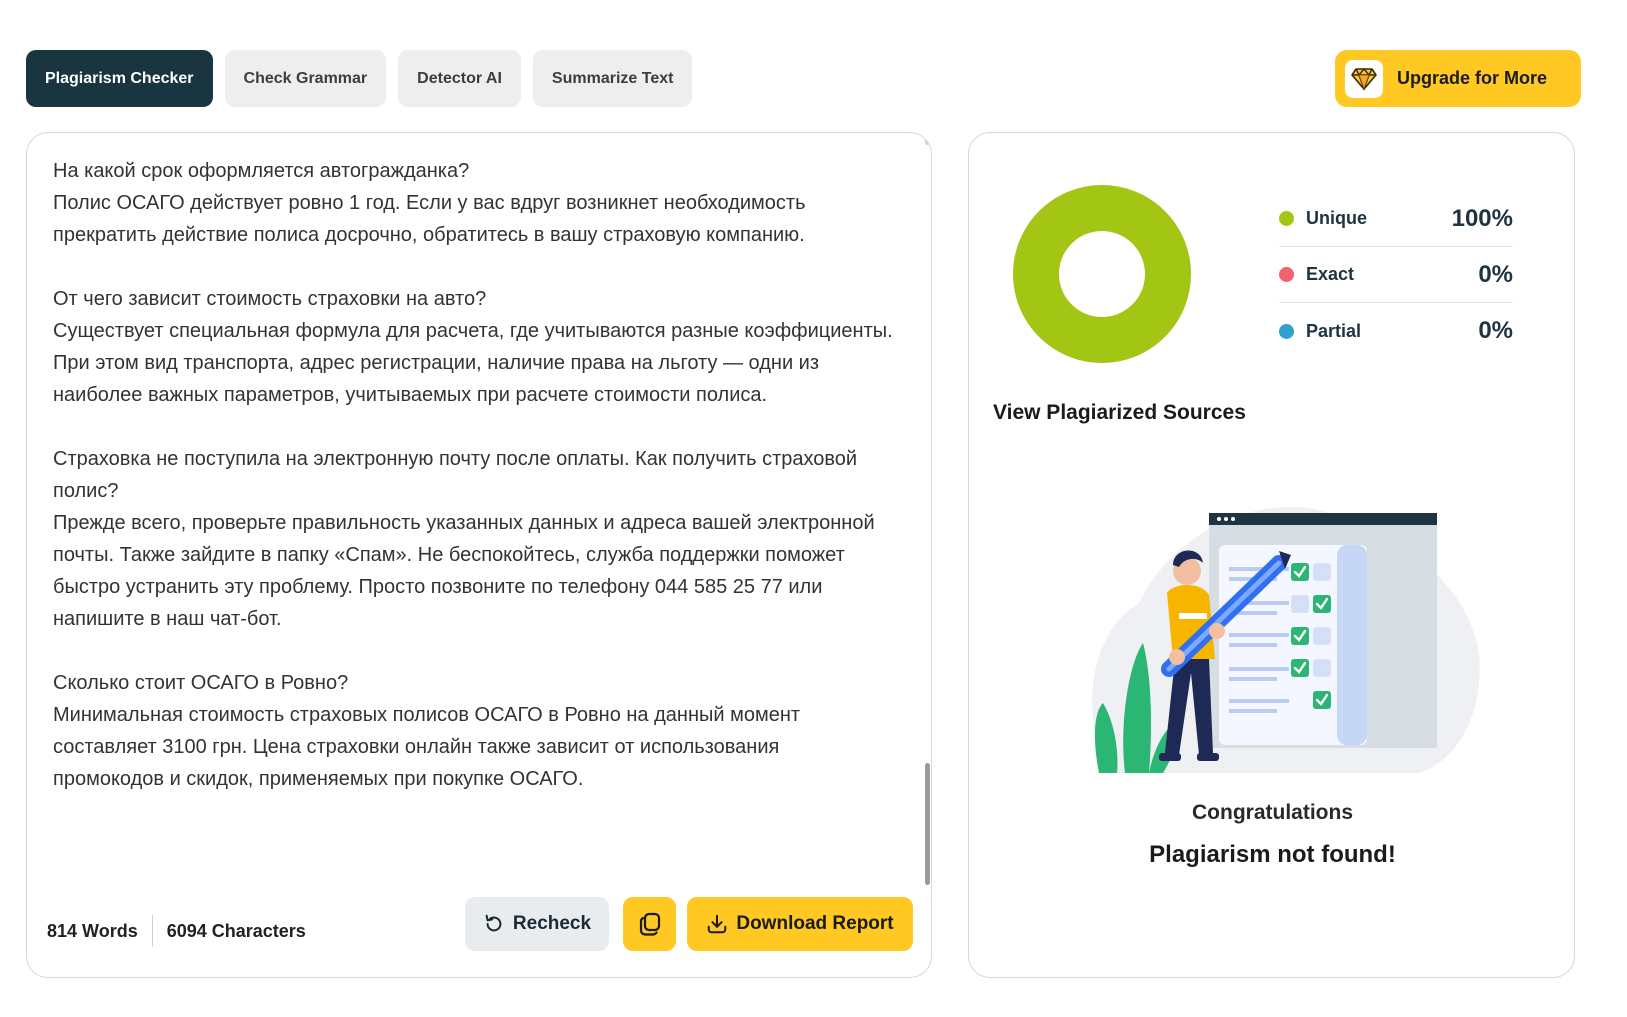 This screenshot has height=1017, width=1627. I want to click on tab-summarize-text: Summarize Text, so click(612, 78).